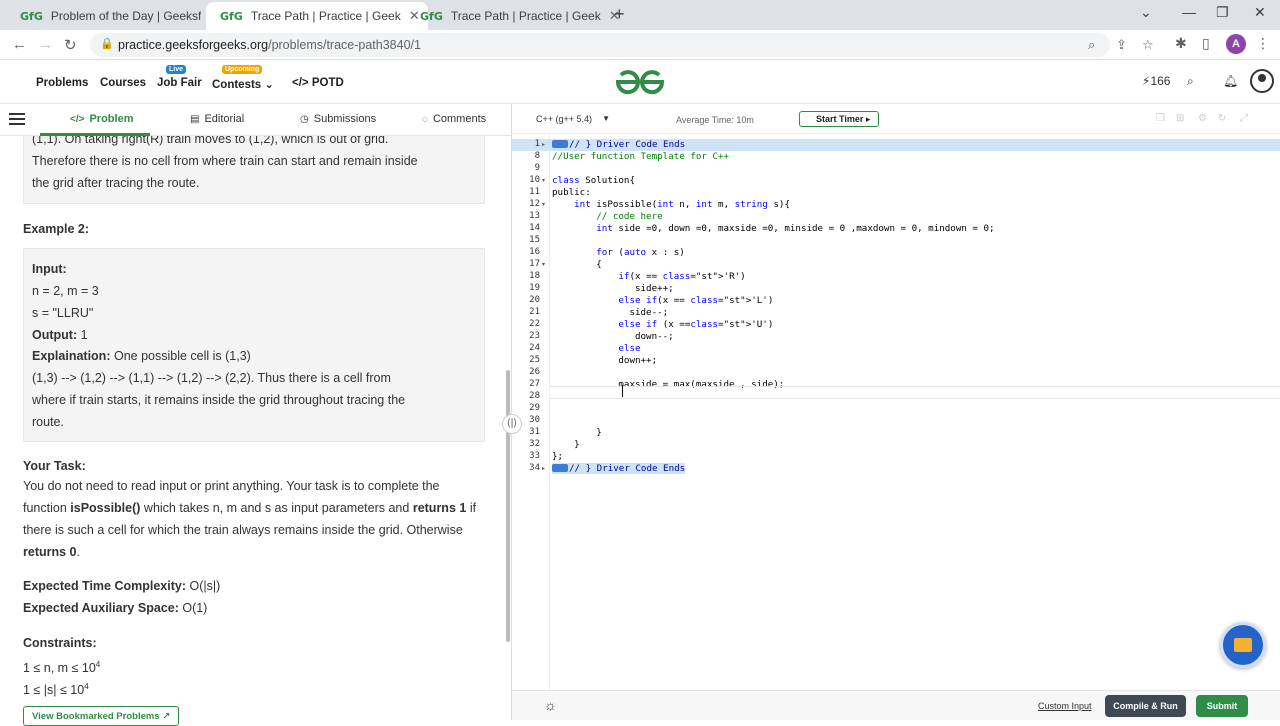 The height and width of the screenshot is (726, 1280). What do you see at coordinates (534, 456) in the screenshot?
I see `line-number: 33` at bounding box center [534, 456].